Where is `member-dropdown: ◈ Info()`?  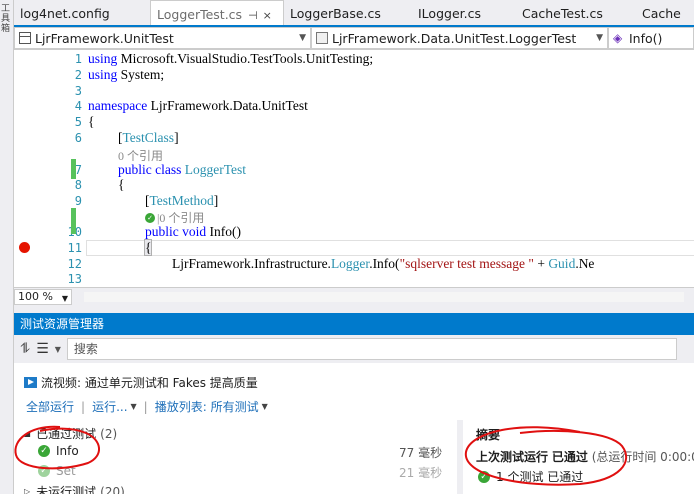 member-dropdown: ◈ Info() is located at coordinates (651, 38).